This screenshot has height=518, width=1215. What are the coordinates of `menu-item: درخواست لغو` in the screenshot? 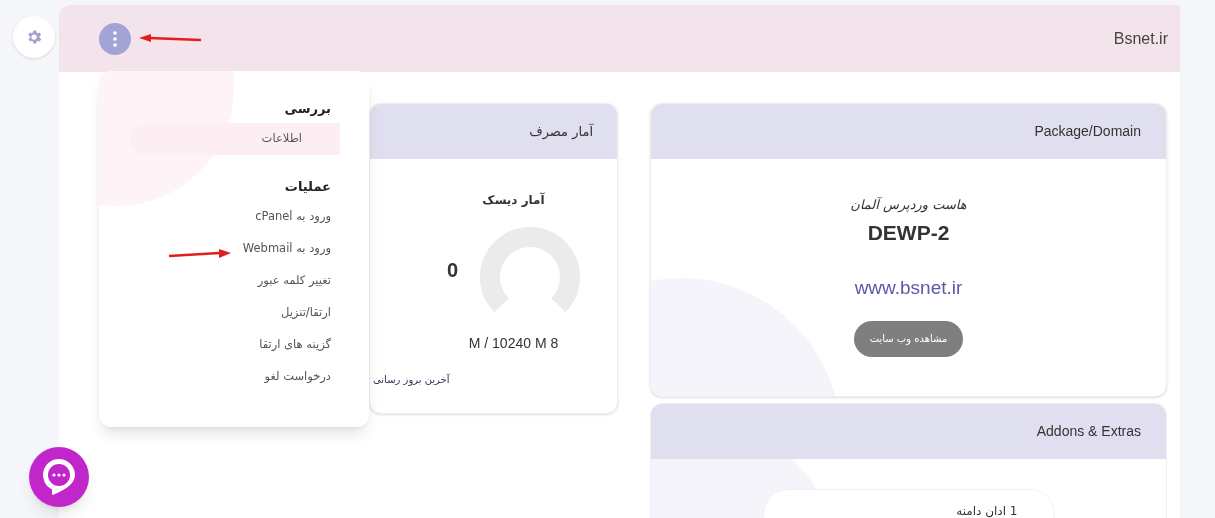 It's located at (310, 377).